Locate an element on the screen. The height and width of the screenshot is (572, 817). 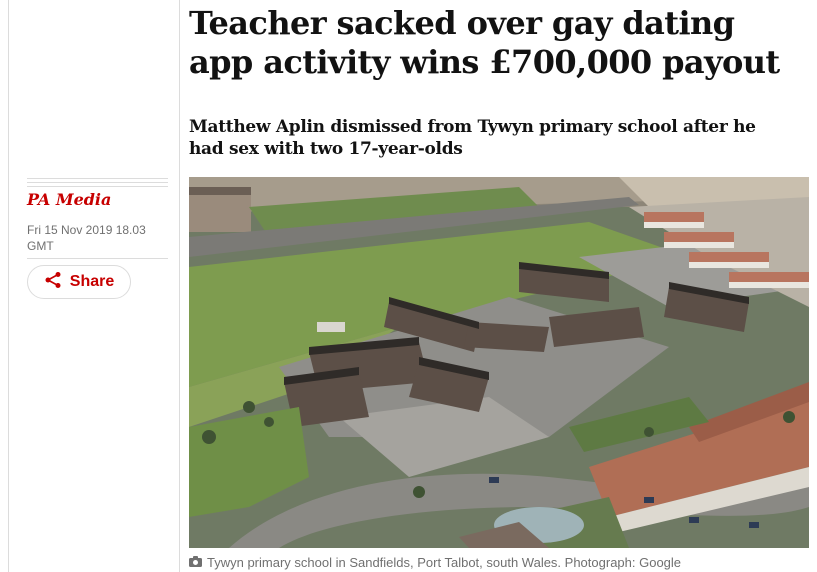
meta-column-rule is located at coordinates (179, 286).